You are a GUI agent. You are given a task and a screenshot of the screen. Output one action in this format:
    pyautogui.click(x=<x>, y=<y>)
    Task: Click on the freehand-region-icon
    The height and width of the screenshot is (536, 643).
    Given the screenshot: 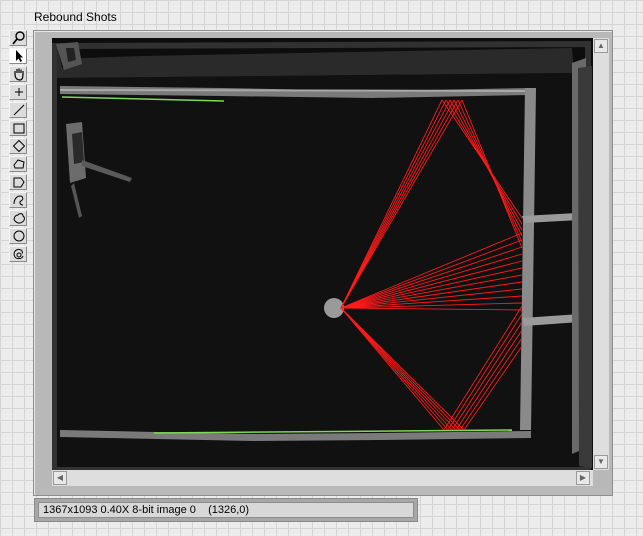 What is the action you would take?
    pyautogui.click(x=19, y=218)
    